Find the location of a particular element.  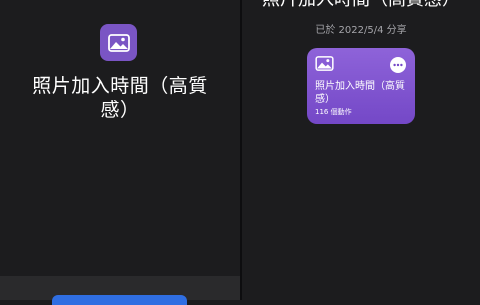

shared-title: 照片加入時間（高質感） is located at coordinates (361, 5).